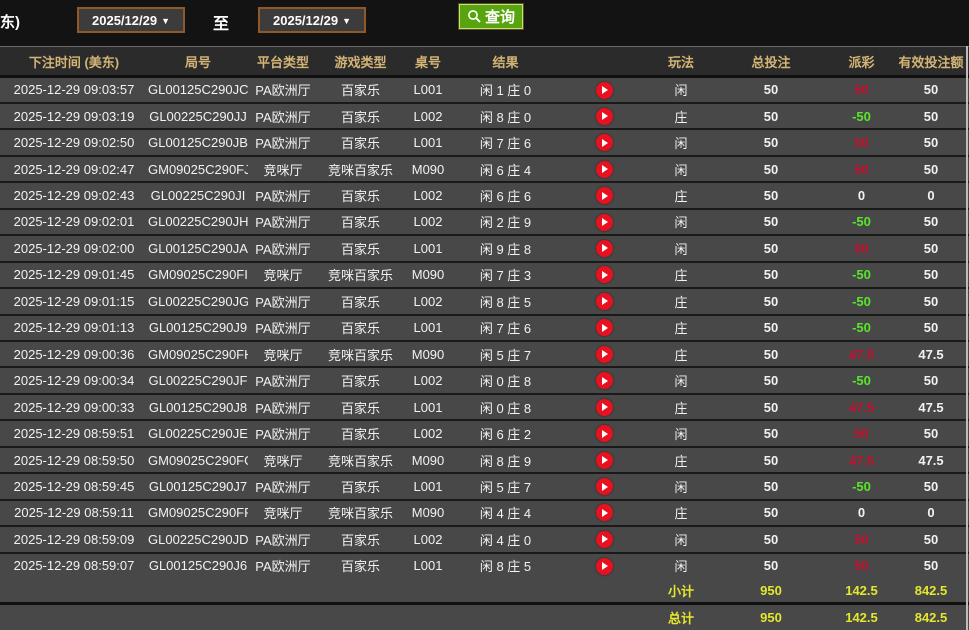 The width and height of the screenshot is (969, 630). What do you see at coordinates (74, 406) in the screenshot?
I see `cell-bet-time: 2025-12-29 09:00:33` at bounding box center [74, 406].